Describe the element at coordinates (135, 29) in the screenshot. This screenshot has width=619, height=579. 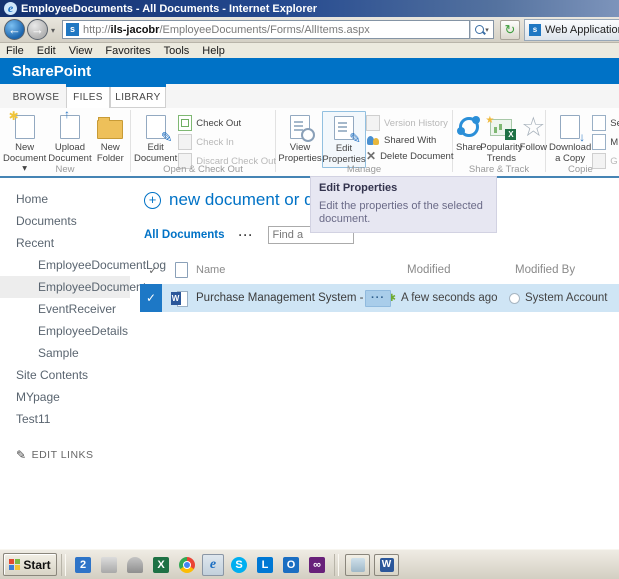
I see `url-host: ils-jacobr` at that location.